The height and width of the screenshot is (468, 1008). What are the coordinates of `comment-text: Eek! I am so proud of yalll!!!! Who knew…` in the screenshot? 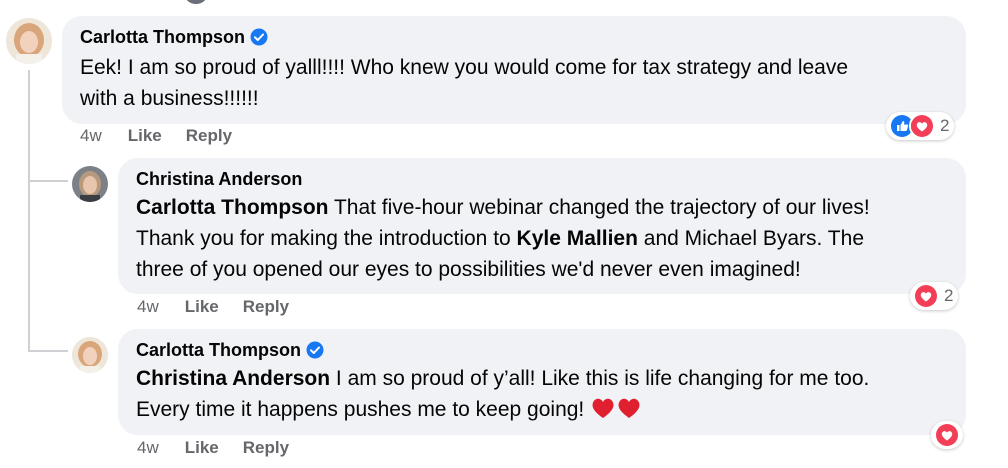 It's located at (514, 83).